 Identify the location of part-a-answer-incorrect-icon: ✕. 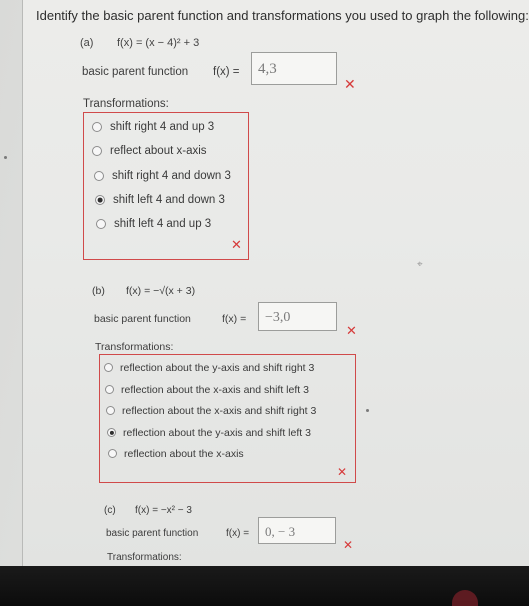
(350, 85).